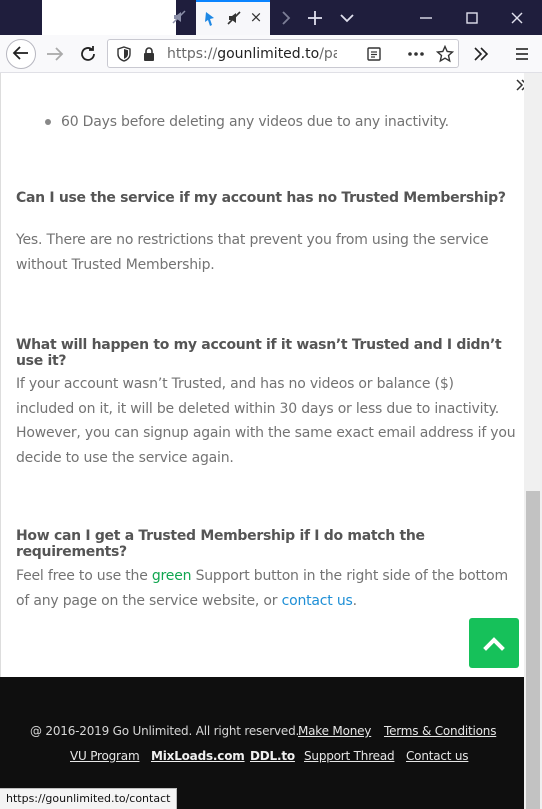 Image resolution: width=542 pixels, height=809 pixels. I want to click on navigation-toolbar: https://gounlimited.to/pag, so click(271, 54).